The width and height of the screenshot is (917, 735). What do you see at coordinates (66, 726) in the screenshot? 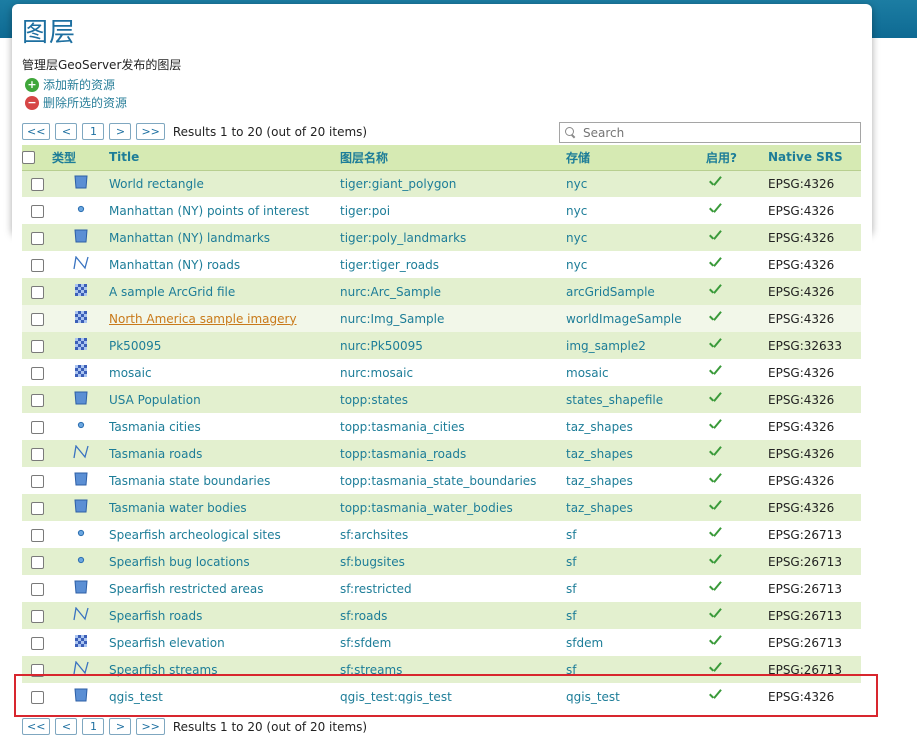
I see `prev-page-button-bottom: <` at bounding box center [66, 726].